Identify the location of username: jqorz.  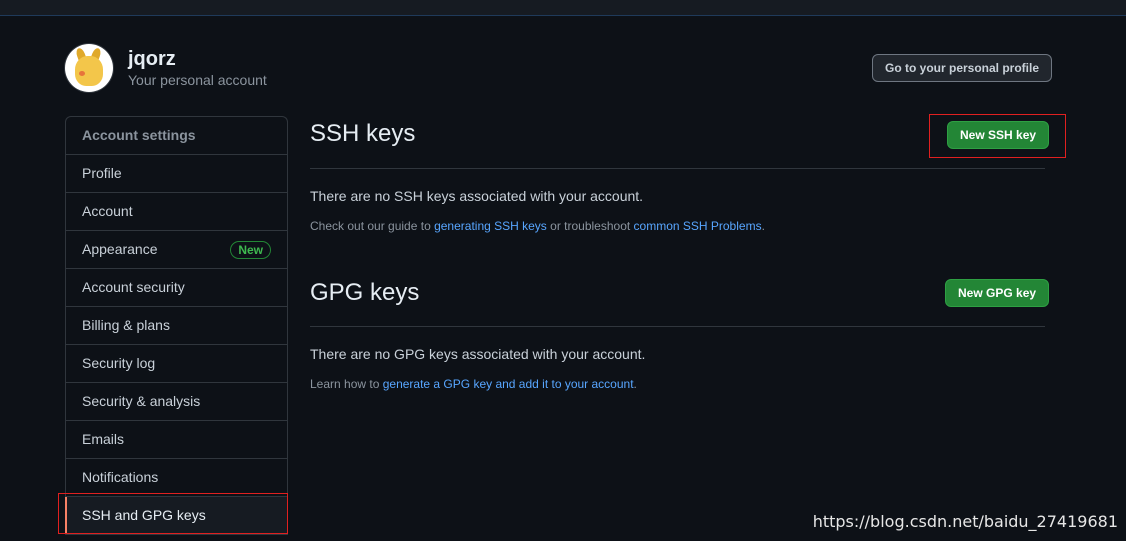
(197, 59).